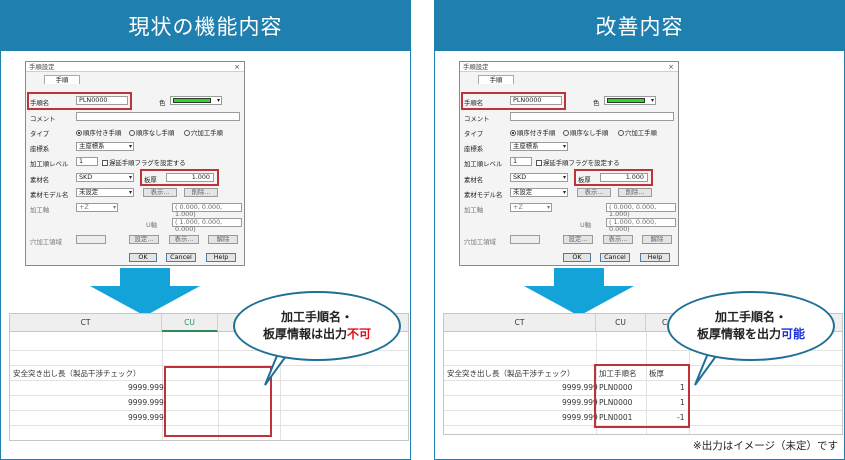  I want to click on highlight-new-output, so click(642, 396).